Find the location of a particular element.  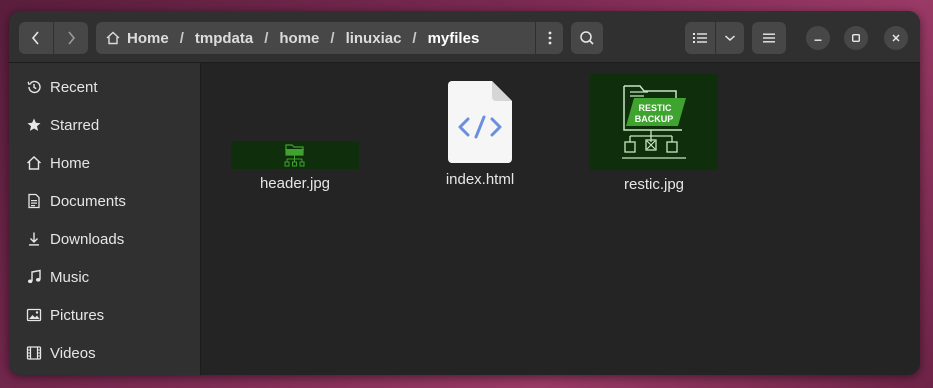

breadcrumb-home: Home is located at coordinates (137, 38).